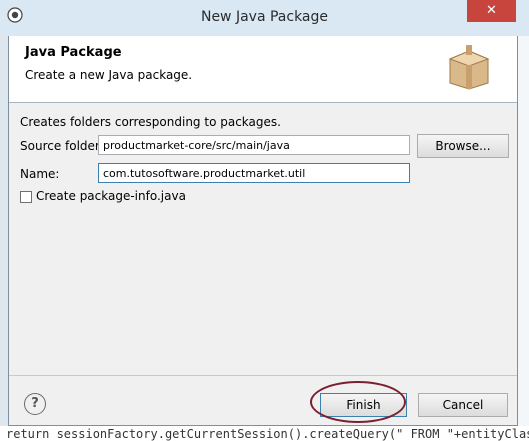  What do you see at coordinates (73, 52) in the screenshot?
I see `banner-title: Java Package` at bounding box center [73, 52].